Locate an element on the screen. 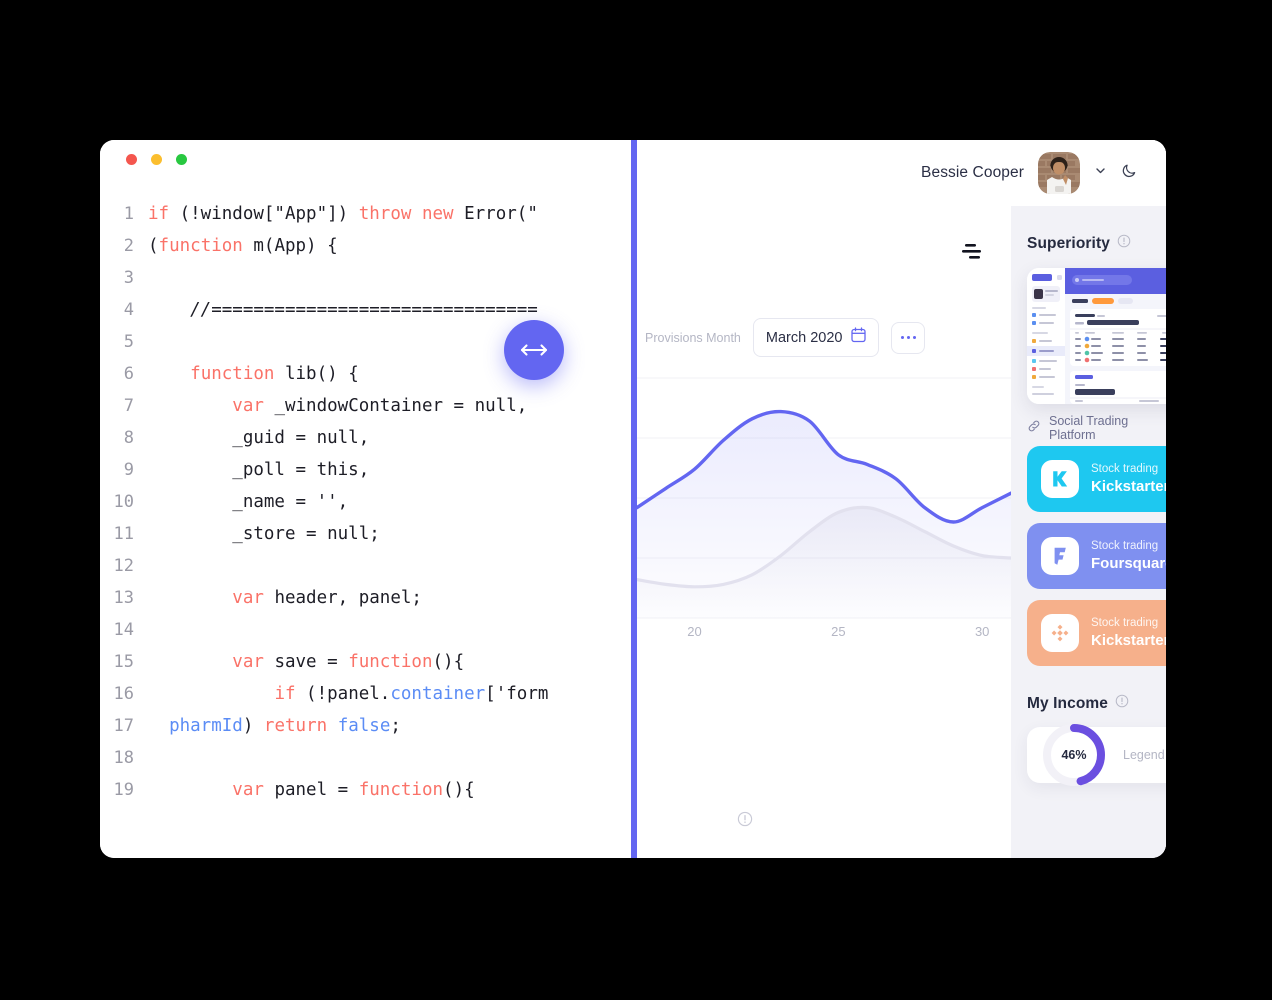 This screenshot has height=1000, width=1272. superiority-title: Superiority is located at coordinates (1068, 243).